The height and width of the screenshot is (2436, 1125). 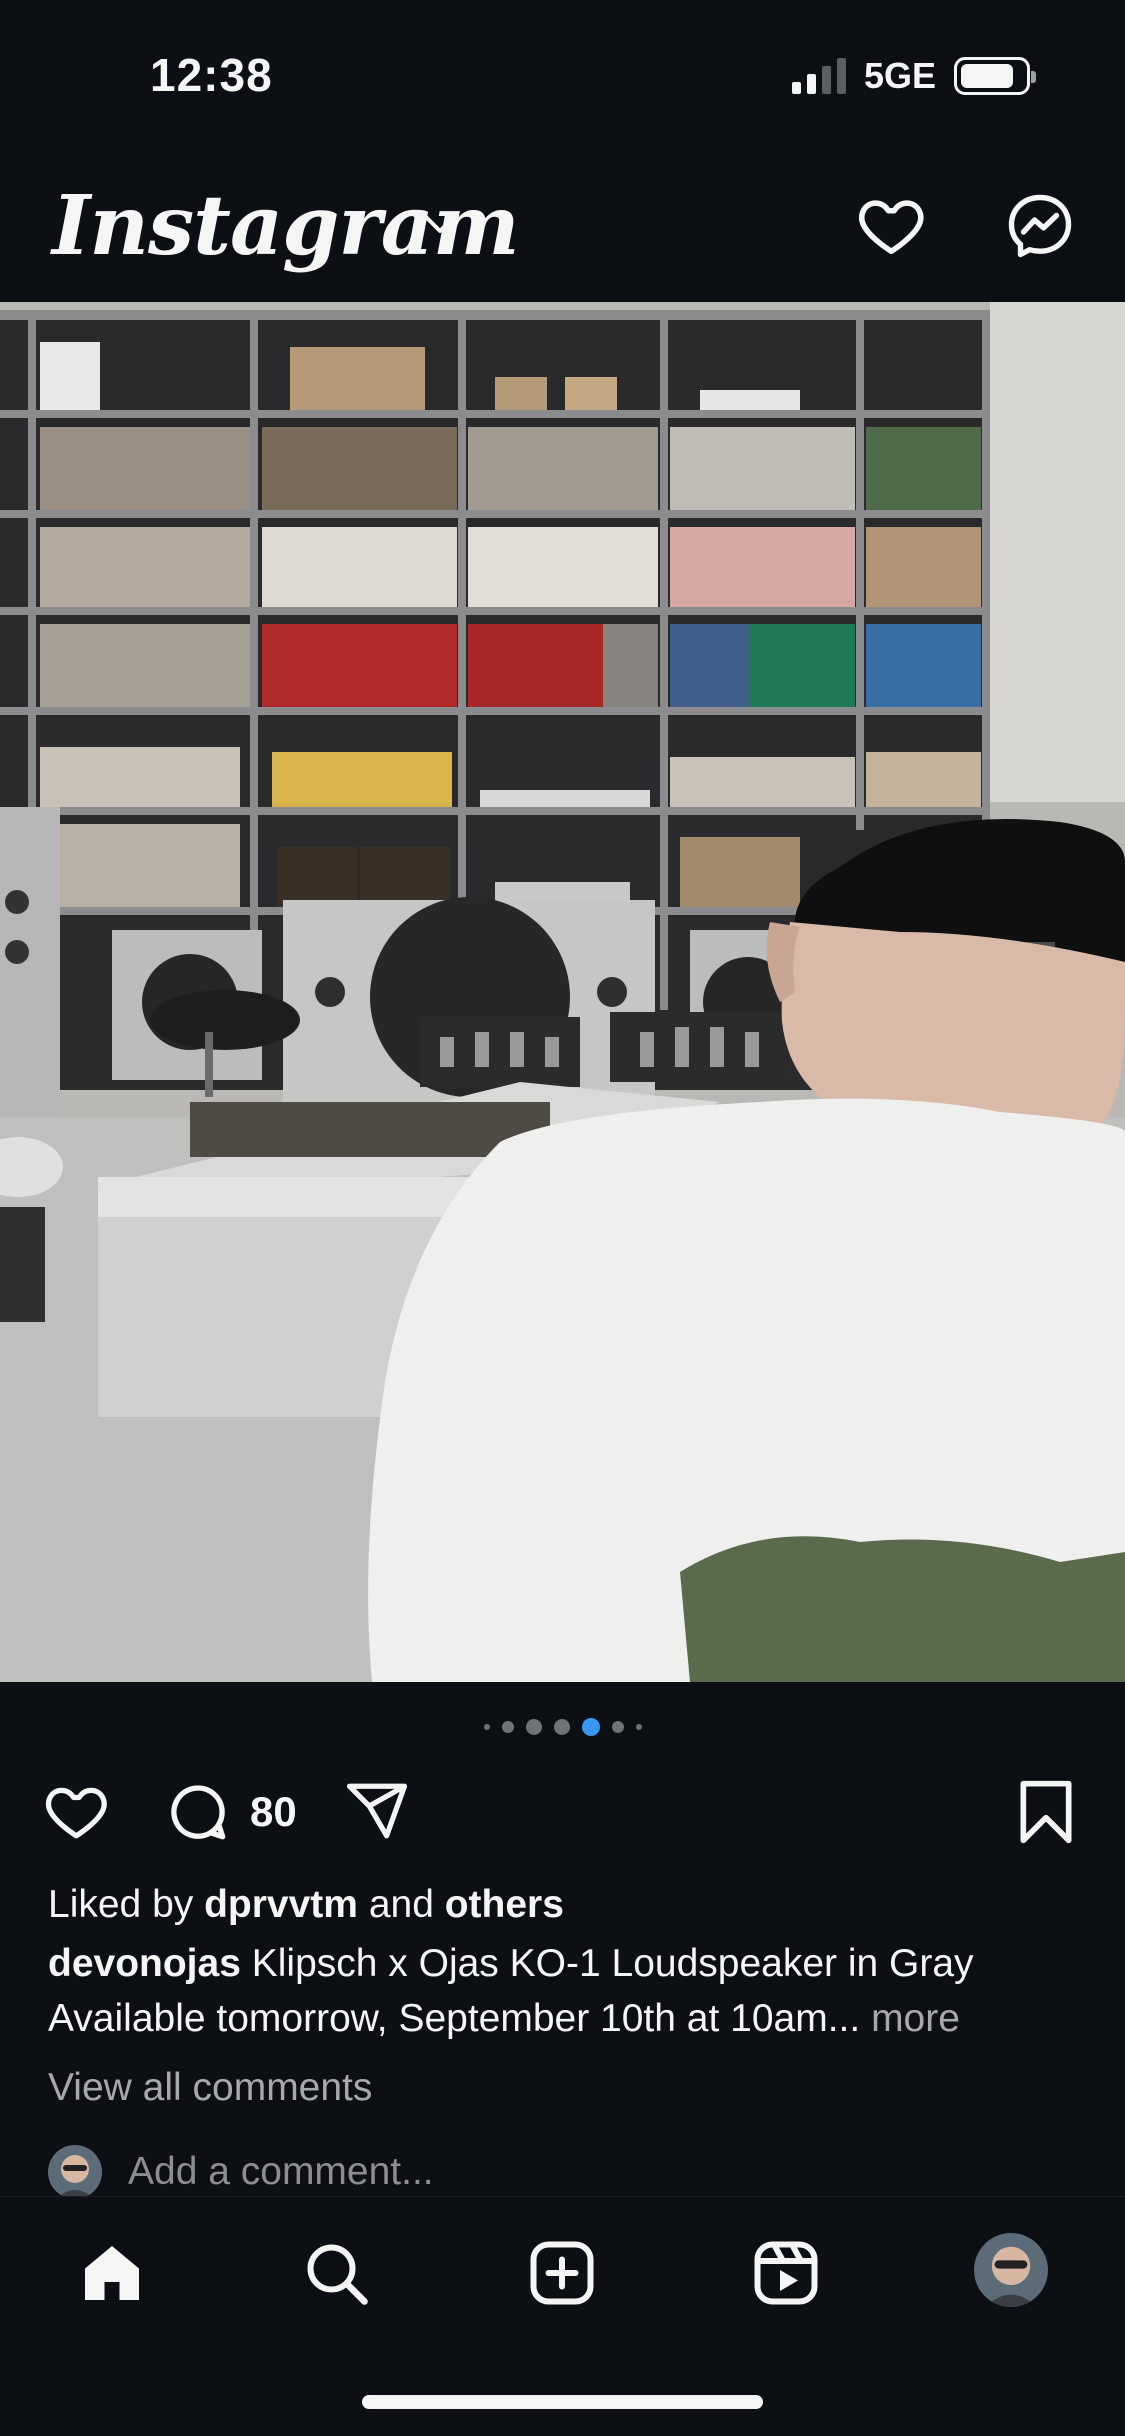 I want to click on heart-icon, so click(x=893, y=225).